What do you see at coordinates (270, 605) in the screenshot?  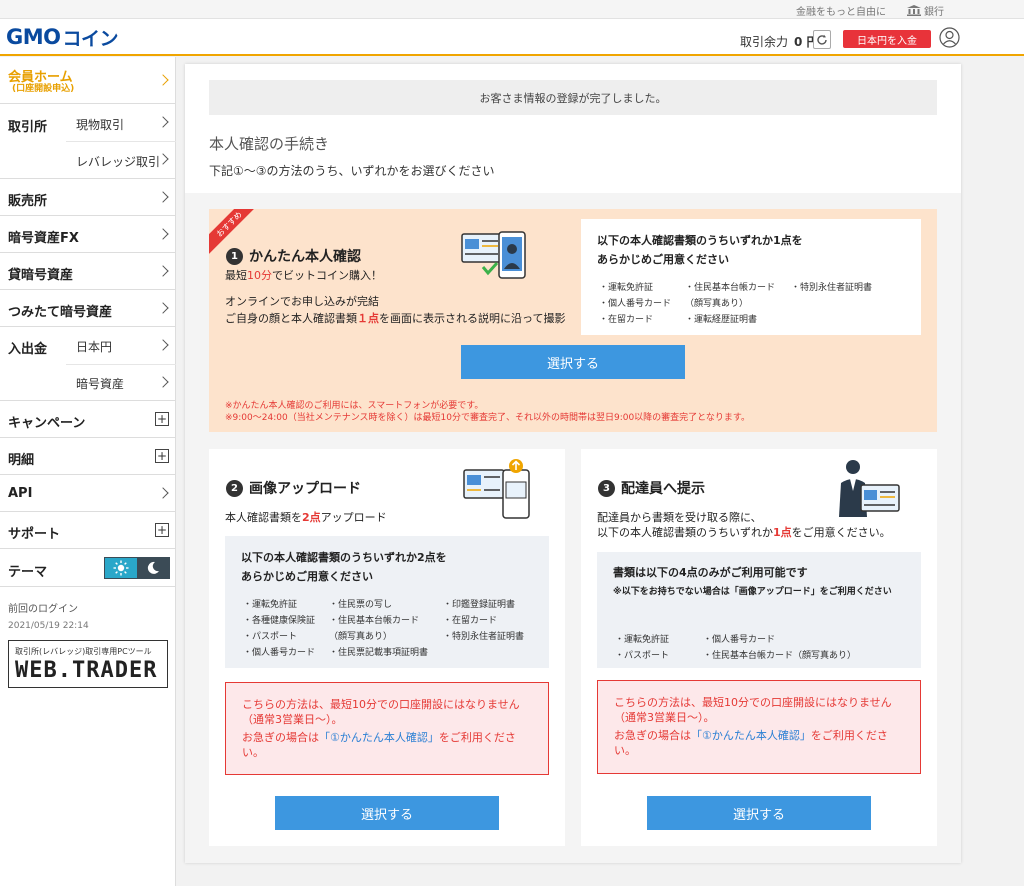 I see `doc-item: ・運転免許証` at bounding box center [270, 605].